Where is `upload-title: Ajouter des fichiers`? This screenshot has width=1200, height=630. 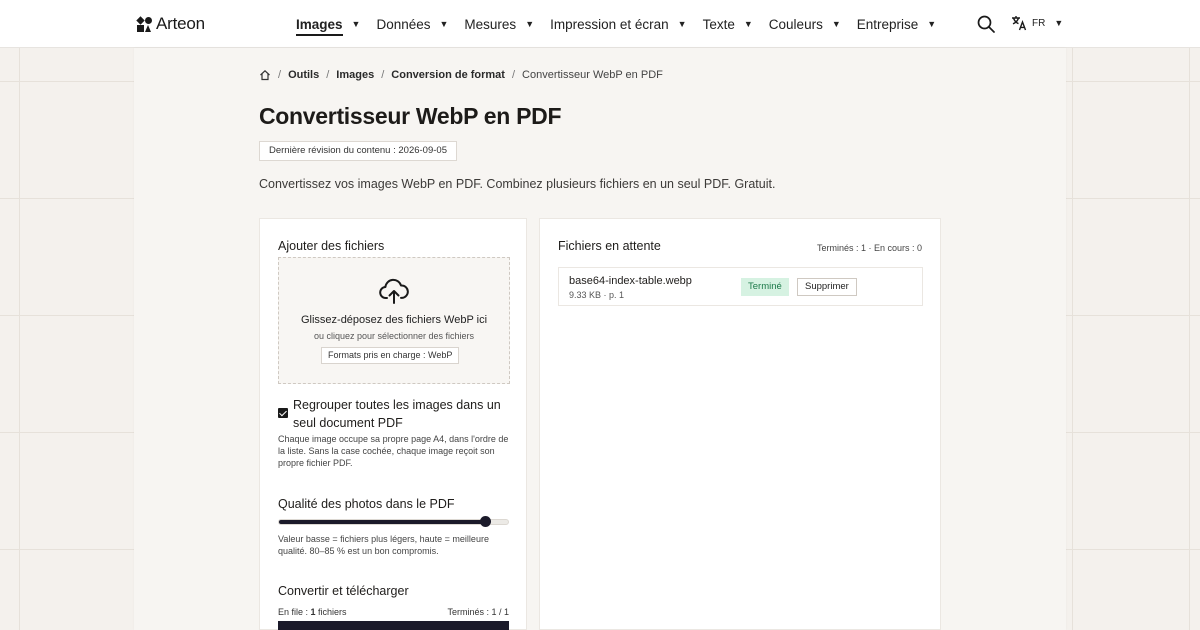
upload-title: Ajouter des fichiers is located at coordinates (331, 246).